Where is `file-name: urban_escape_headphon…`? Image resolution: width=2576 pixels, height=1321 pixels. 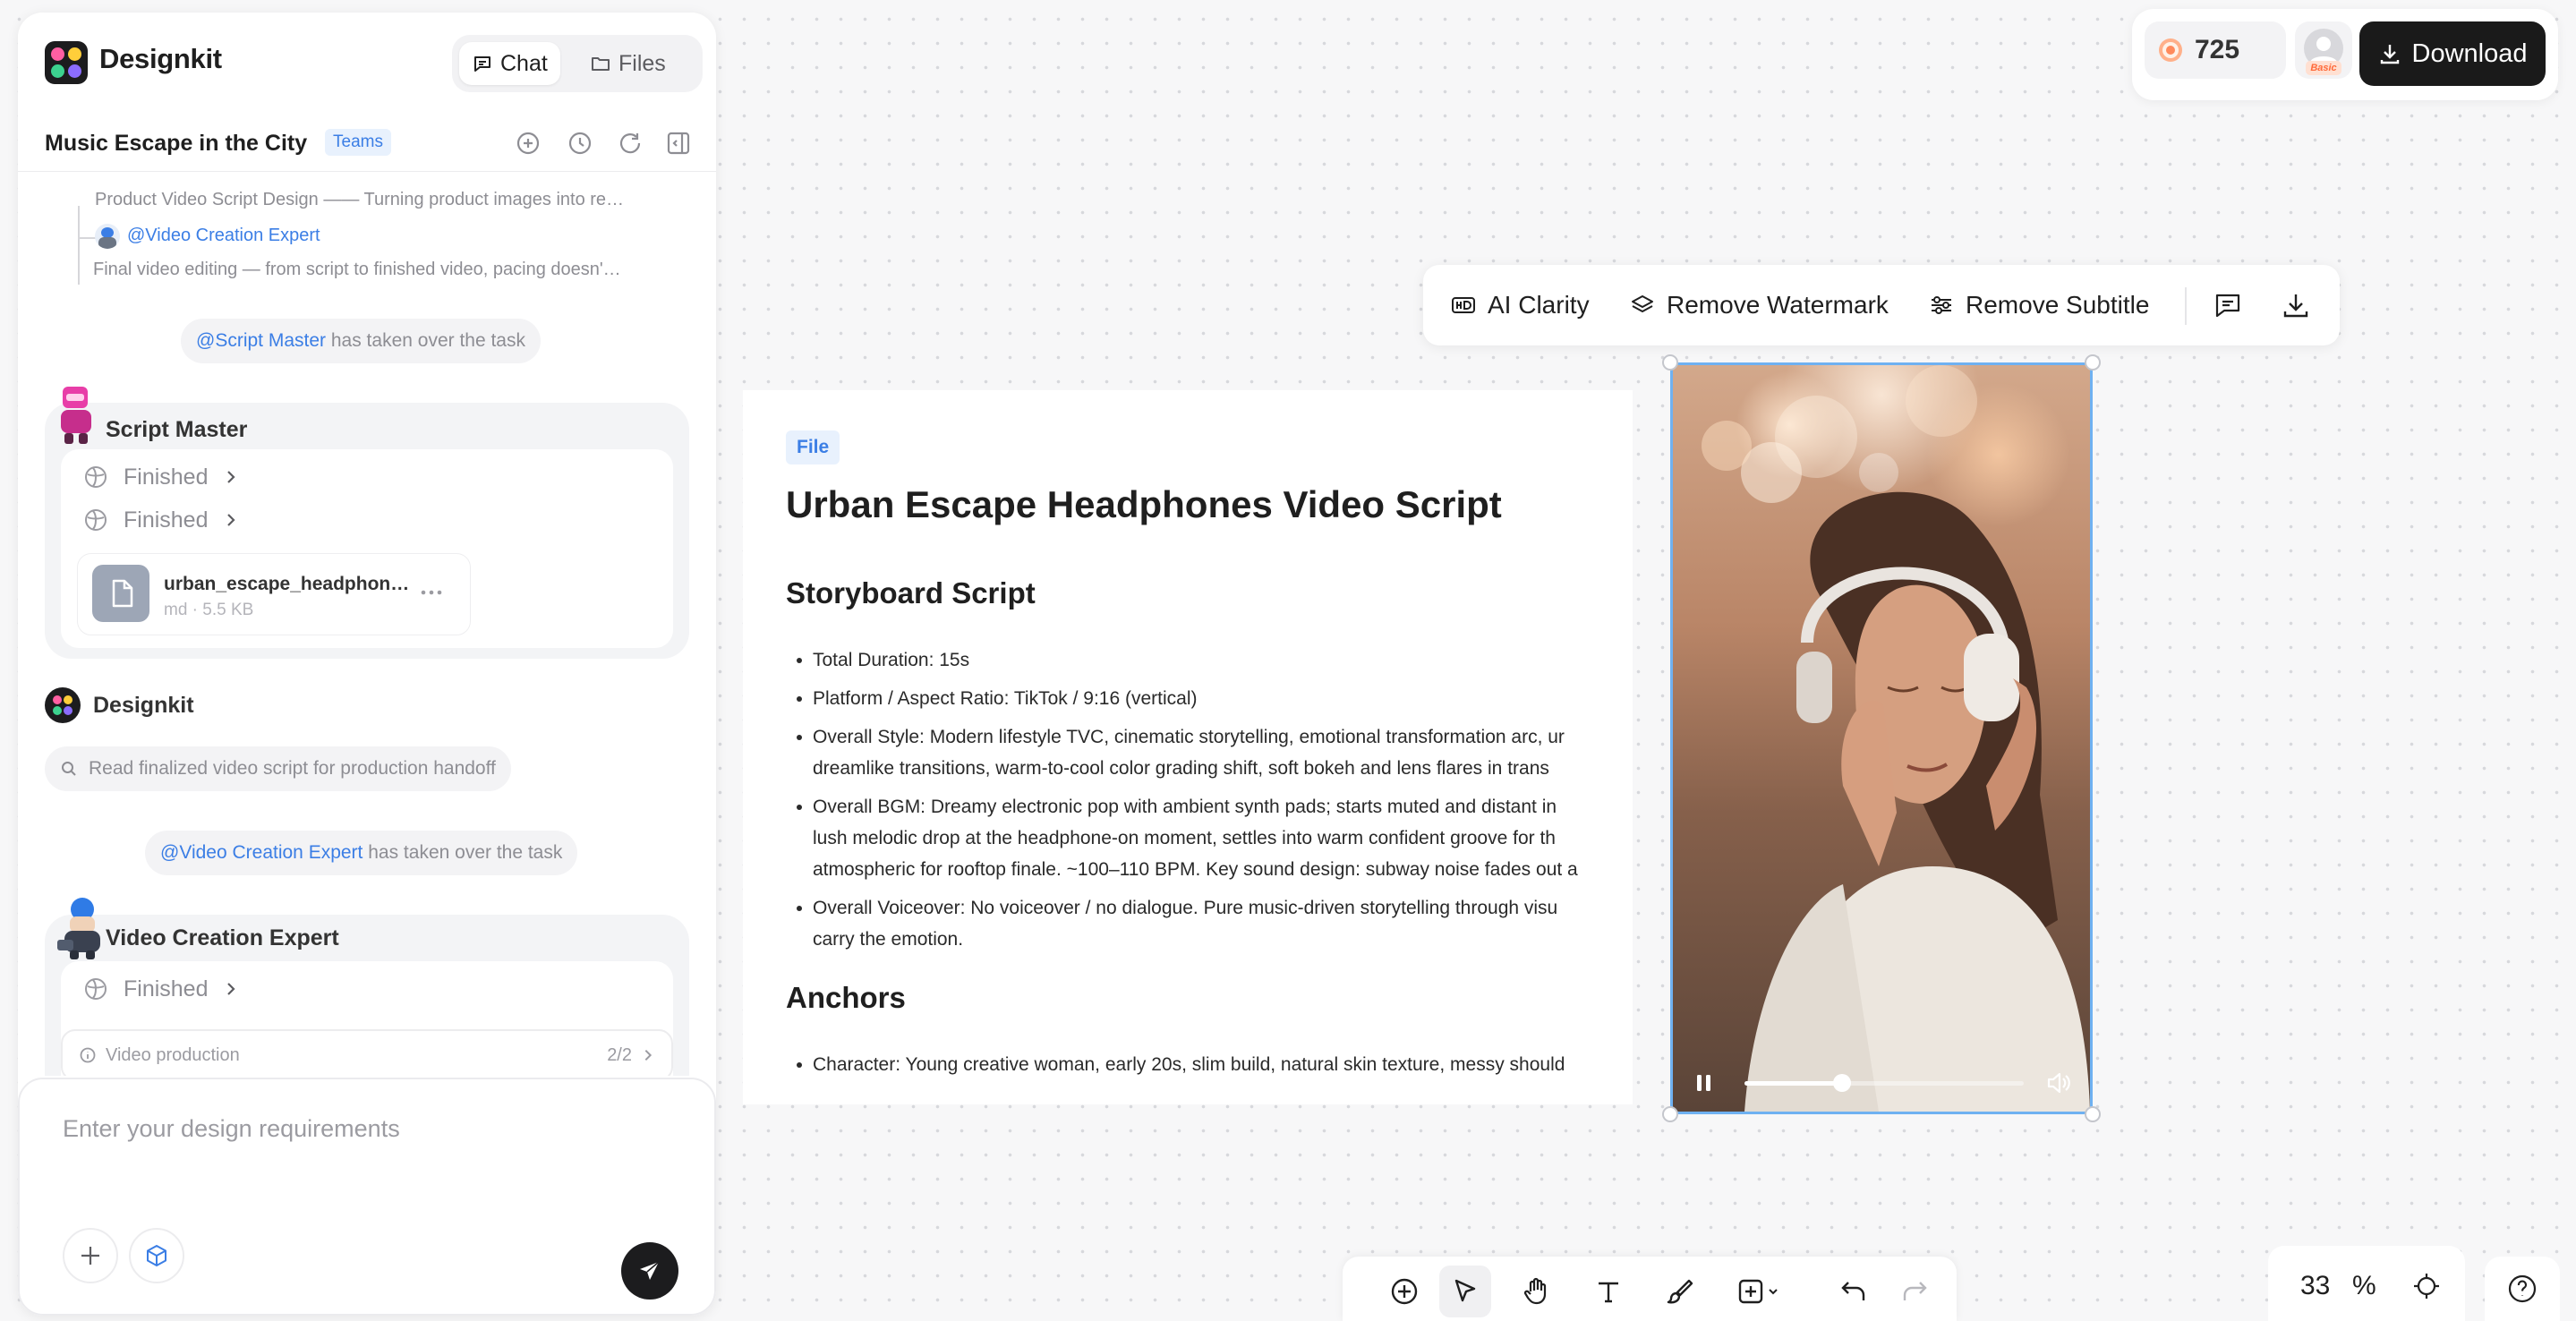 file-name: urban_escape_headphon… is located at coordinates (287, 584).